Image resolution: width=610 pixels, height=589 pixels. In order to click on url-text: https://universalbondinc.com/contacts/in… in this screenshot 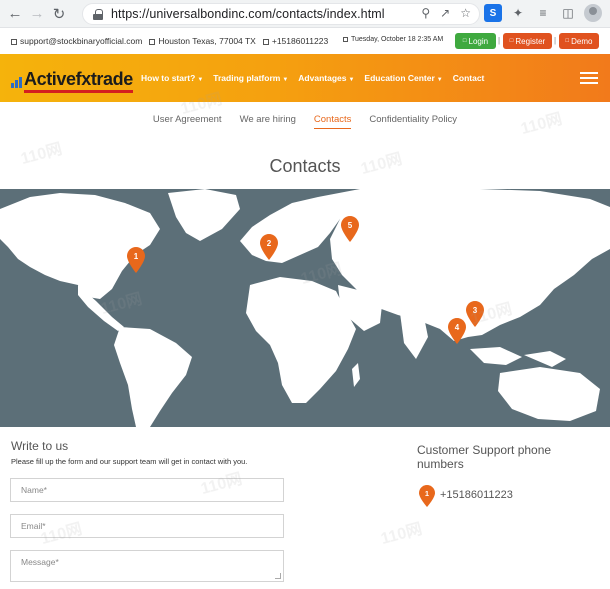, I will do `click(248, 14)`.